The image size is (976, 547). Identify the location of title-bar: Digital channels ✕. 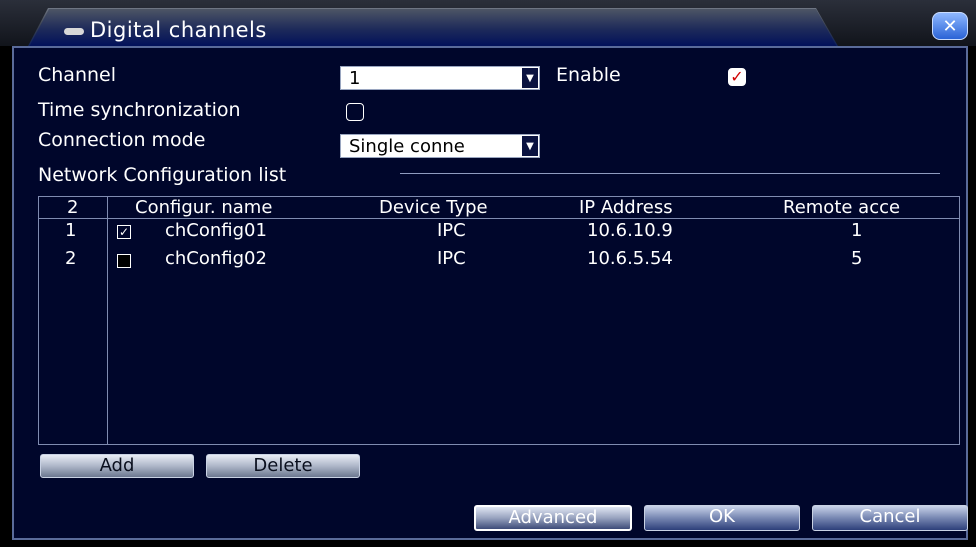
(488, 23).